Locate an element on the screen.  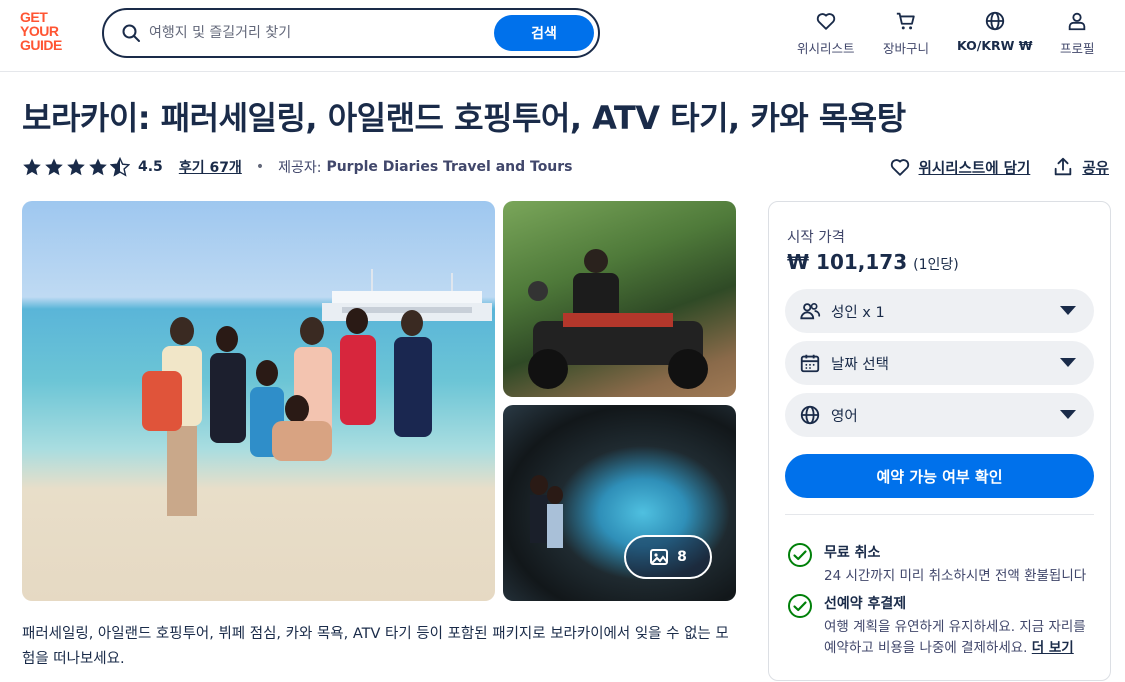
price-per-person: (1인당) is located at coordinates (936, 265).